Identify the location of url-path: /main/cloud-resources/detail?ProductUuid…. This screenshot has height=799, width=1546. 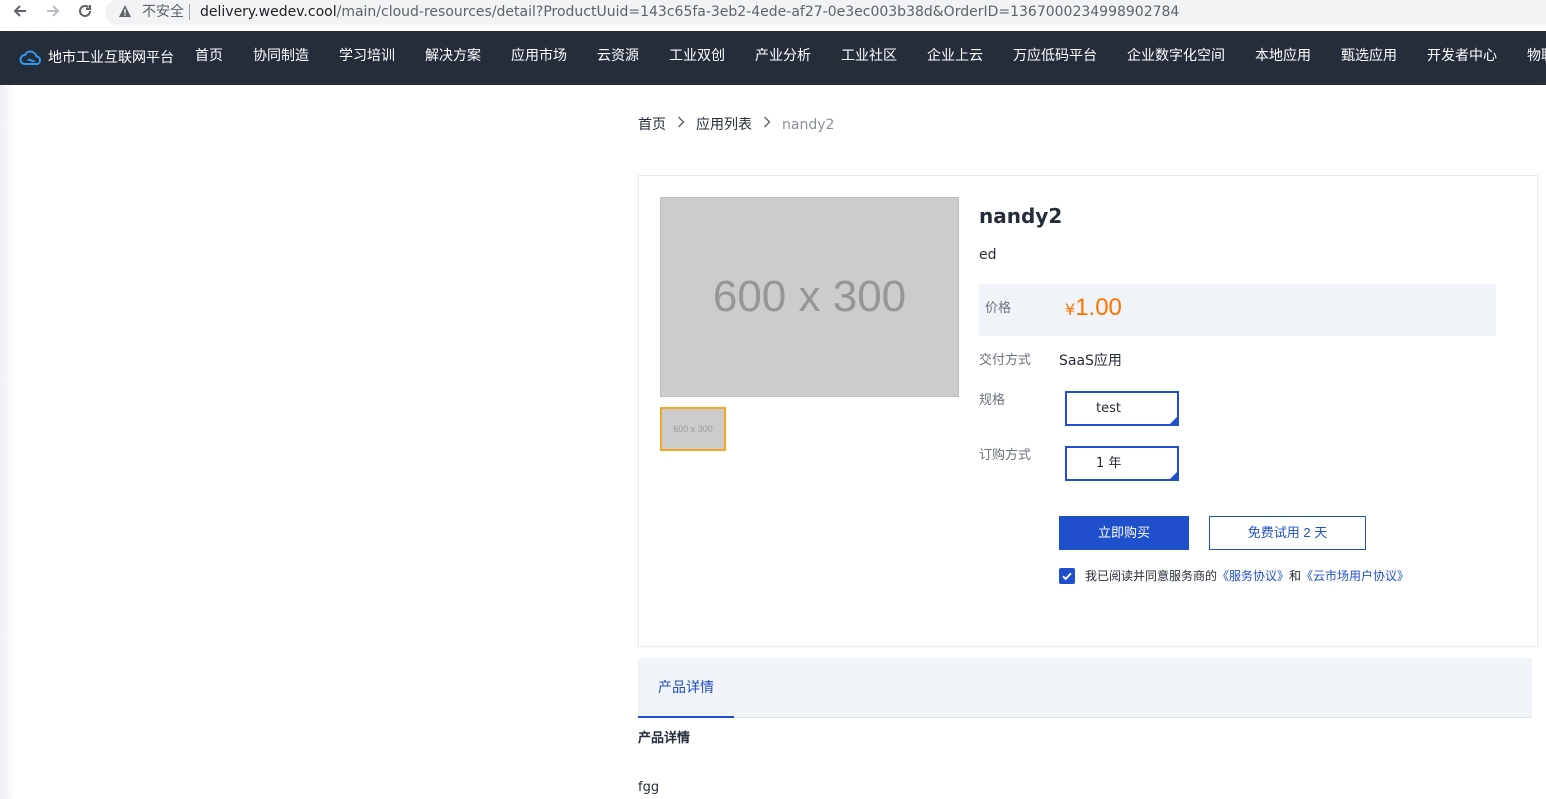
(758, 12).